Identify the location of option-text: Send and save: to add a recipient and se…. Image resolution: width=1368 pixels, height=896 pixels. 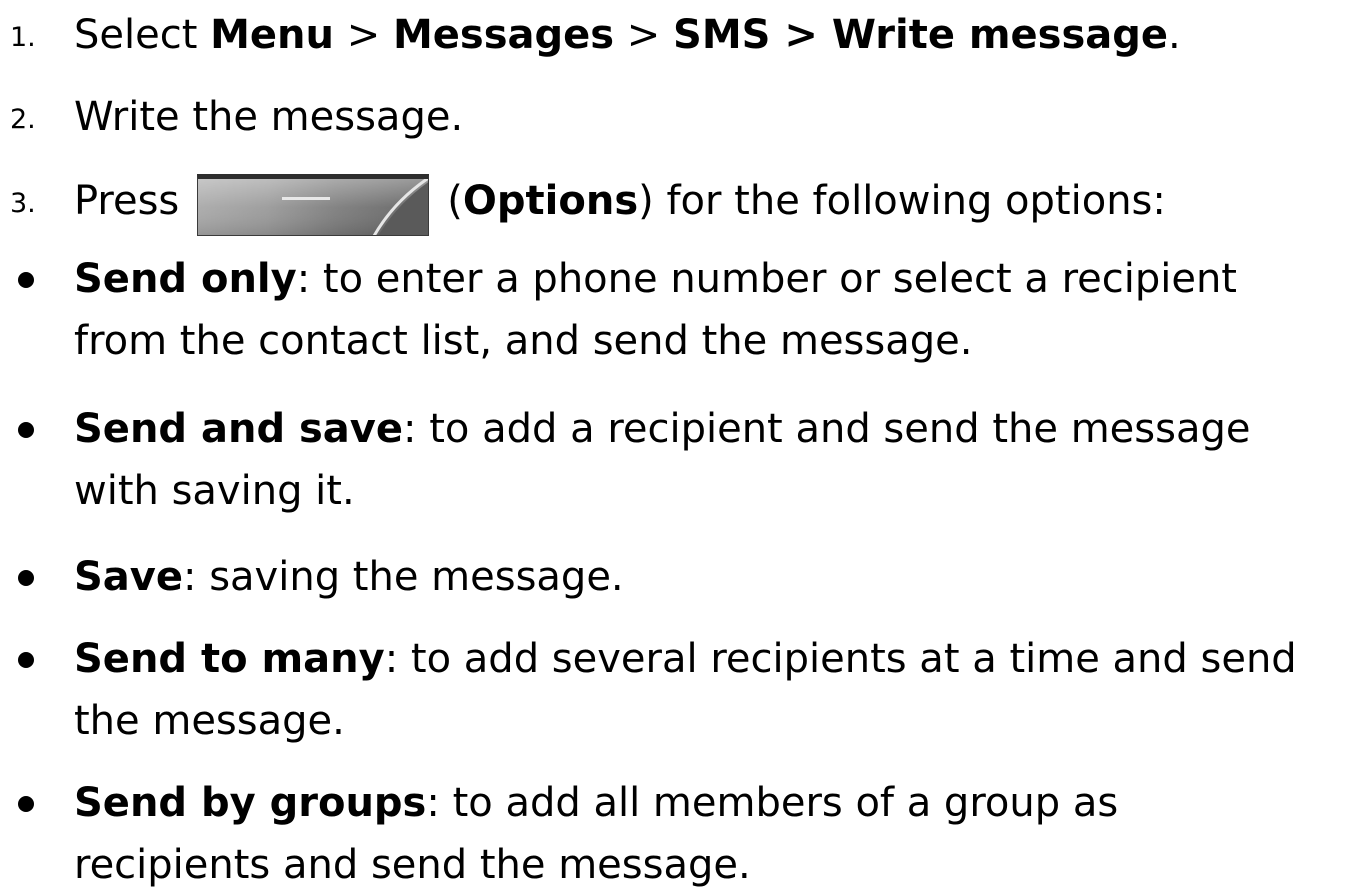
(662, 460).